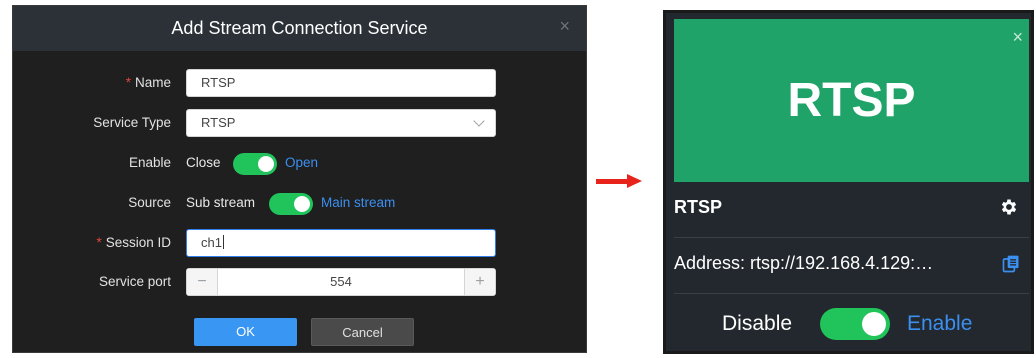 The height and width of the screenshot is (358, 1036). What do you see at coordinates (148, 82) in the screenshot?
I see `name-label: * Name` at bounding box center [148, 82].